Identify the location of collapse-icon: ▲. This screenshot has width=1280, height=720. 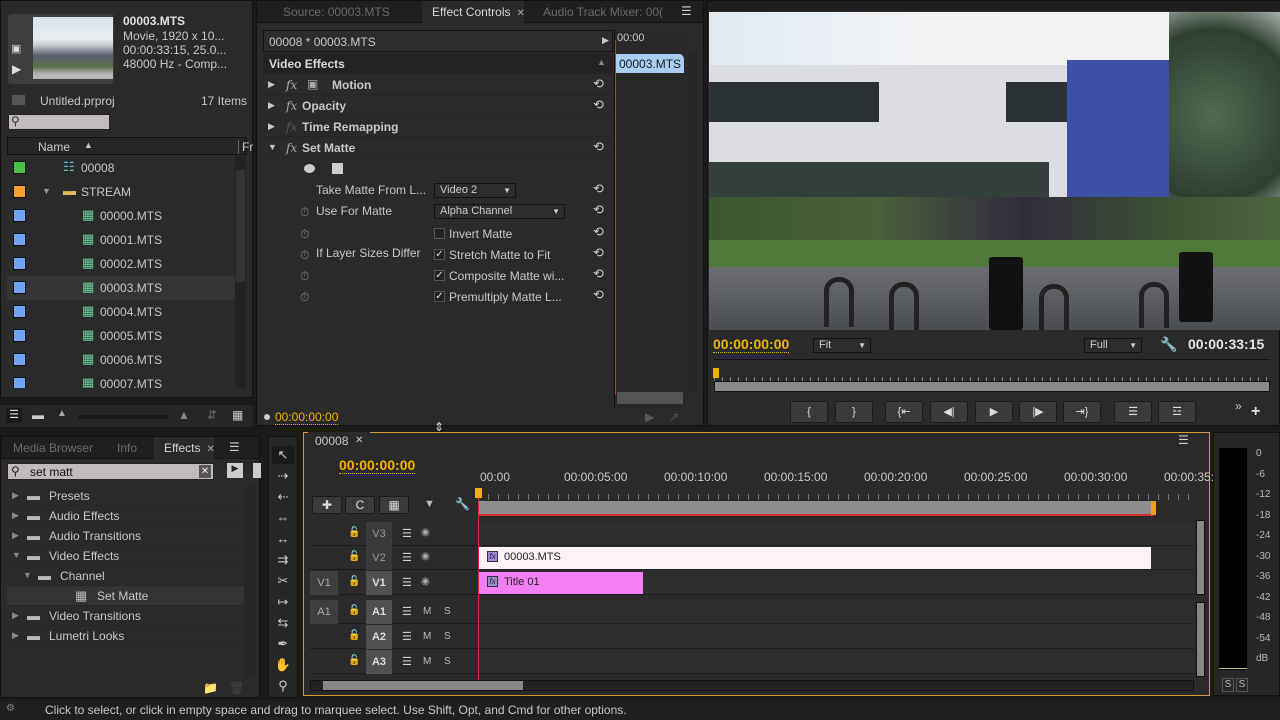
(601, 62).